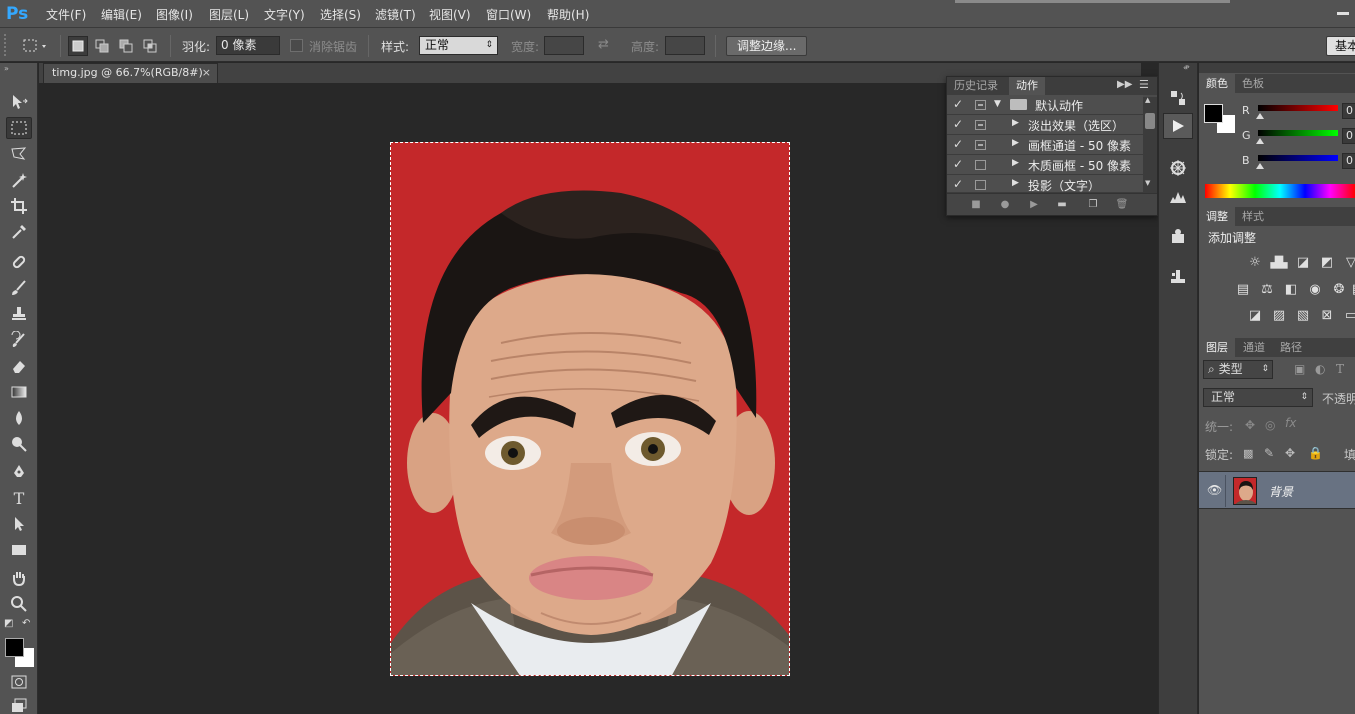  Describe the element at coordinates (1144, 84) in the screenshot. I see `panel-menu-icon: ☰` at that location.